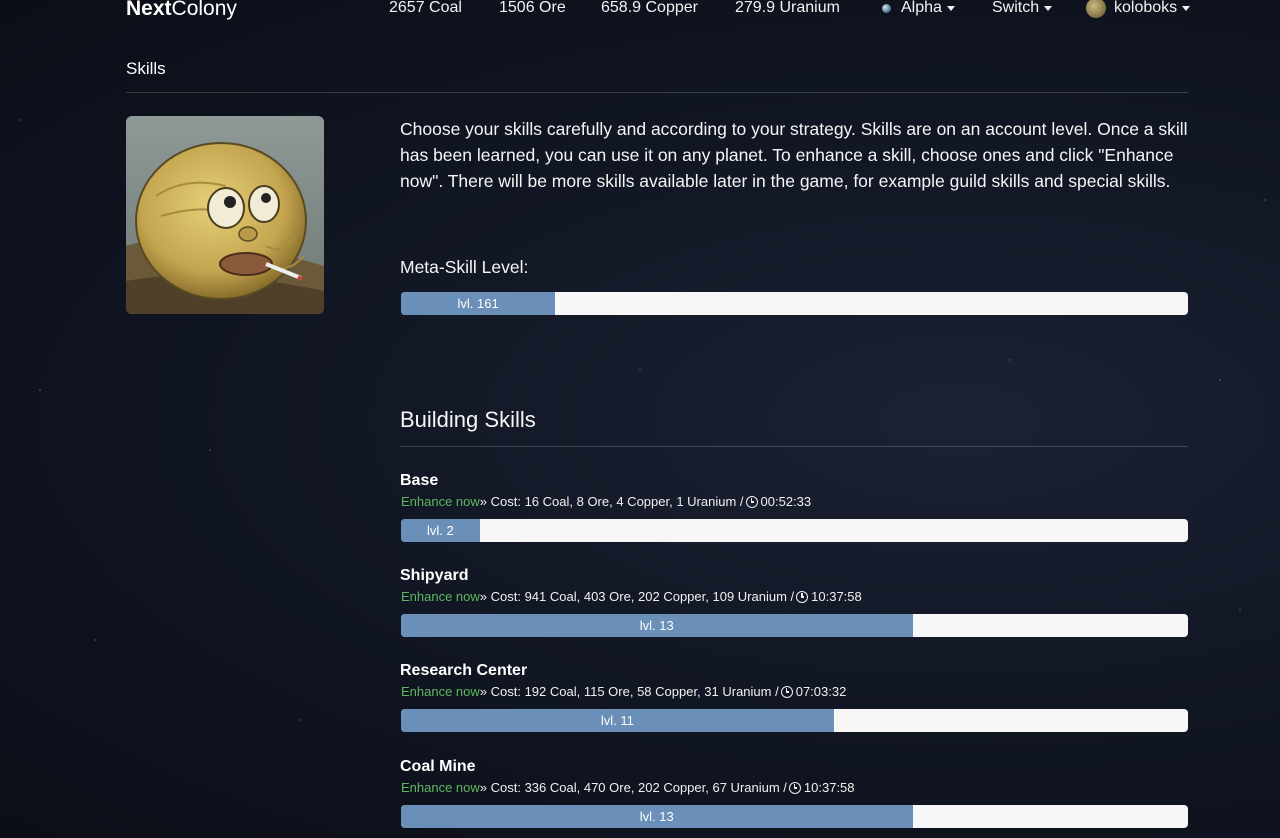  Describe the element at coordinates (821, 691) in the screenshot. I see `skill-time-text: 07:03:32` at that location.